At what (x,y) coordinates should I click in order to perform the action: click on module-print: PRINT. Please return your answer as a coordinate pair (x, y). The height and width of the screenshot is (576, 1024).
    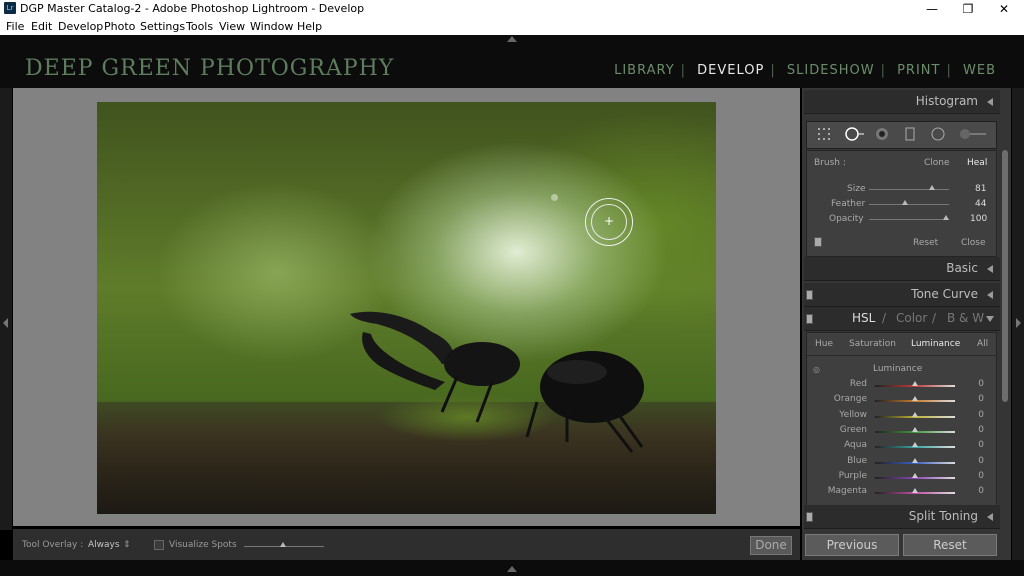
    Looking at the image, I should click on (918, 70).